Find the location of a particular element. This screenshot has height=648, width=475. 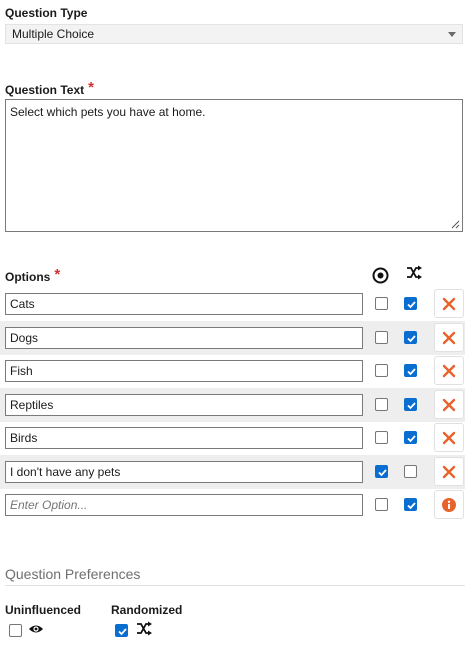

question-text-value: Select which pets you have at home. is located at coordinates (108, 112).